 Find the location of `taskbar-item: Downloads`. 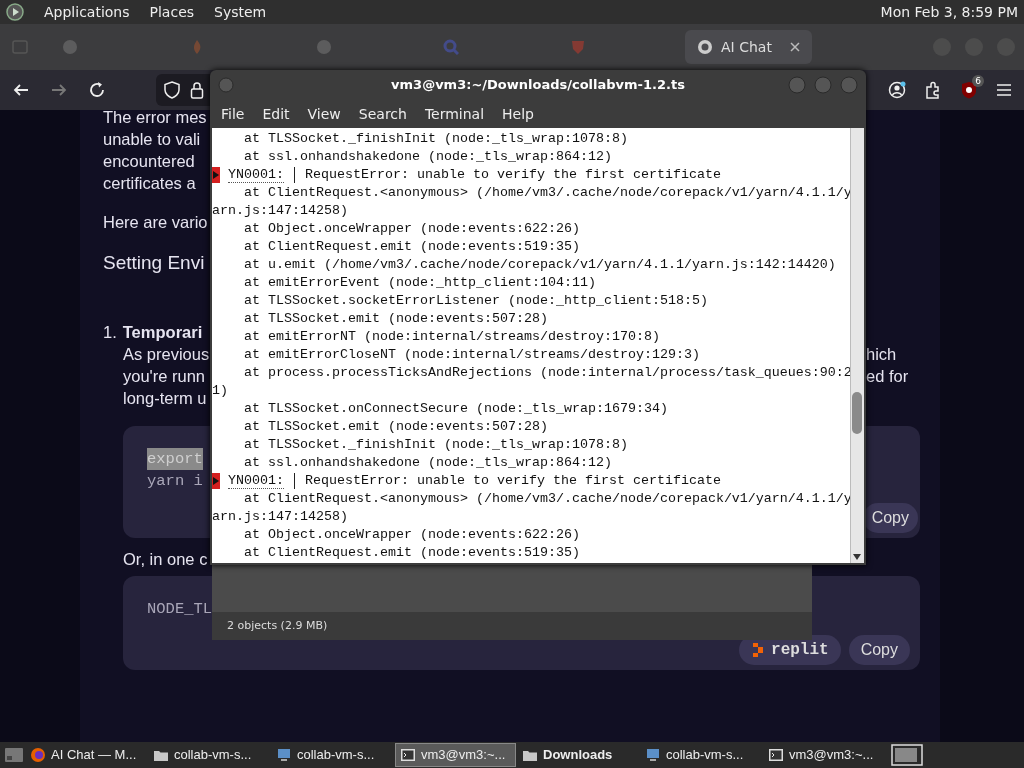

taskbar-item: Downloads is located at coordinates (578, 755).